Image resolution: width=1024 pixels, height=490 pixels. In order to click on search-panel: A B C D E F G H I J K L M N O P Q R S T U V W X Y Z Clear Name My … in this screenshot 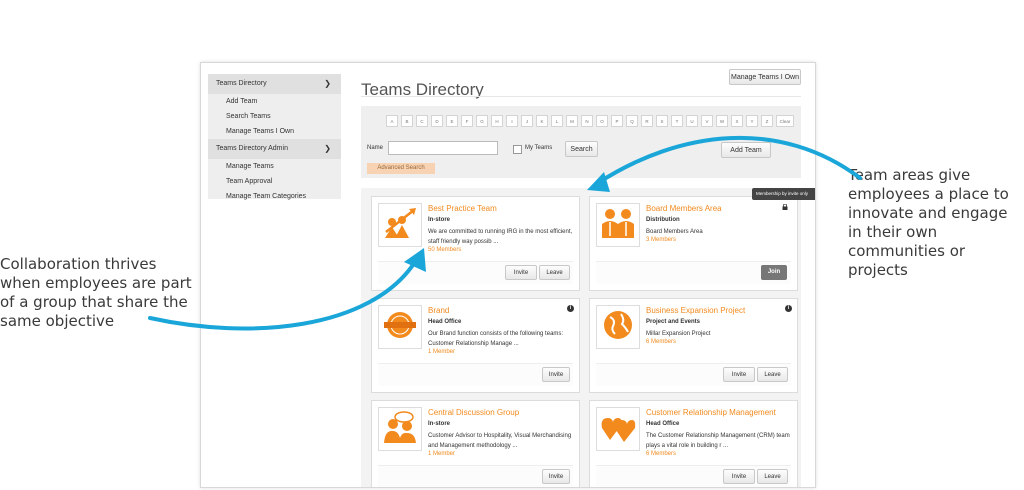, I will do `click(581, 142)`.